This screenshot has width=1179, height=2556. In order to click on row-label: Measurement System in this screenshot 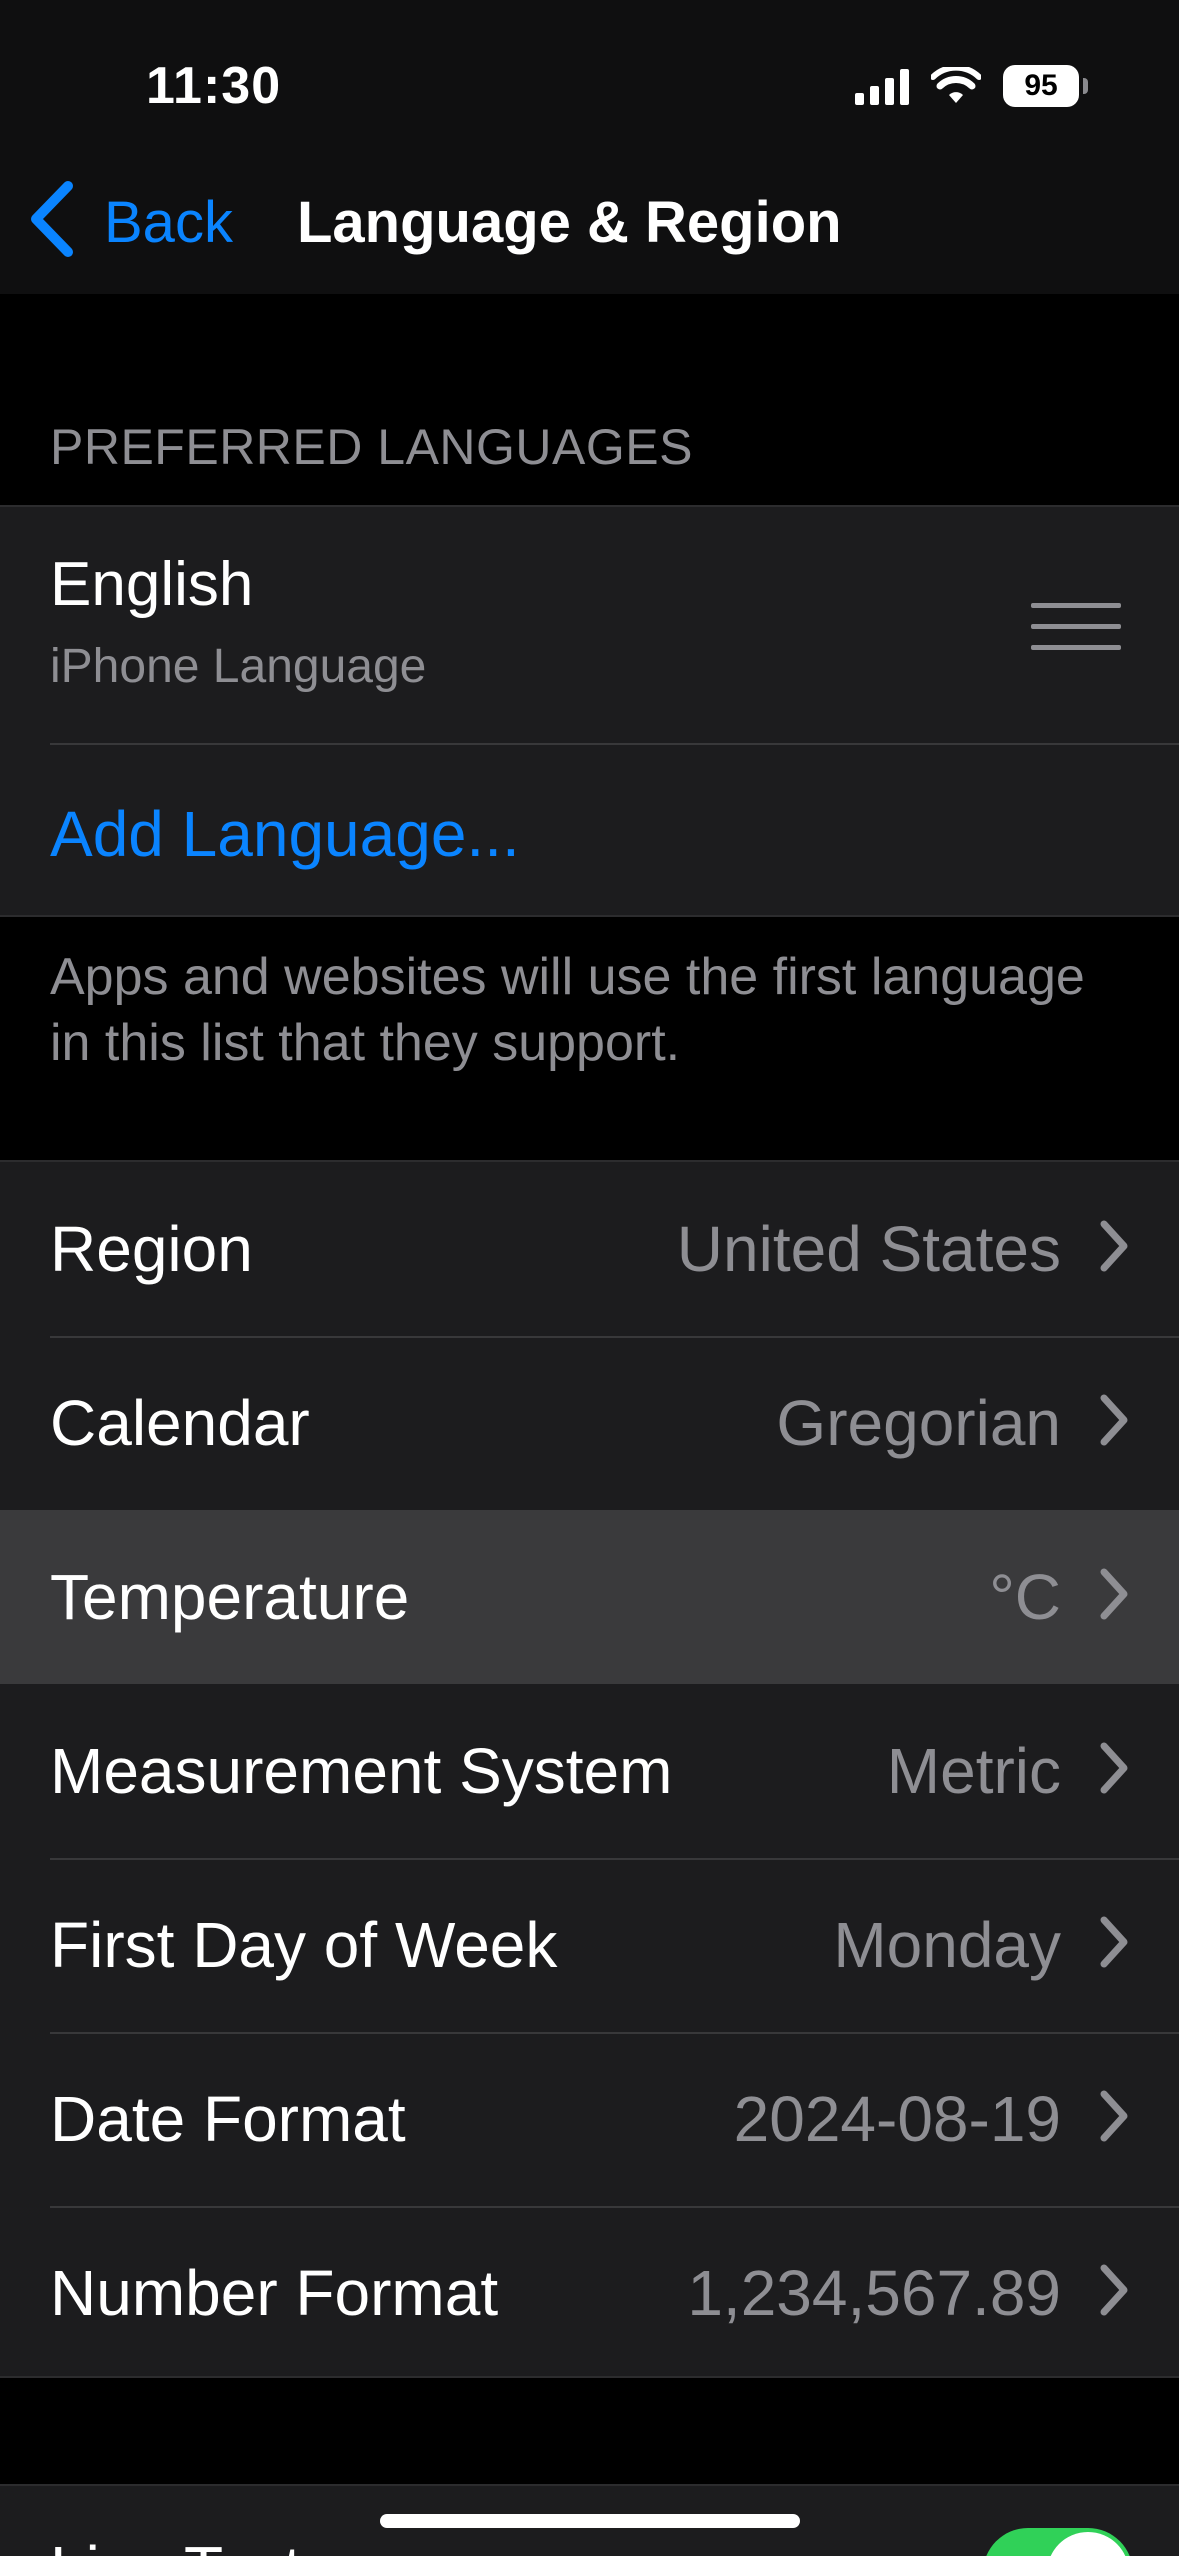, I will do `click(361, 1771)`.